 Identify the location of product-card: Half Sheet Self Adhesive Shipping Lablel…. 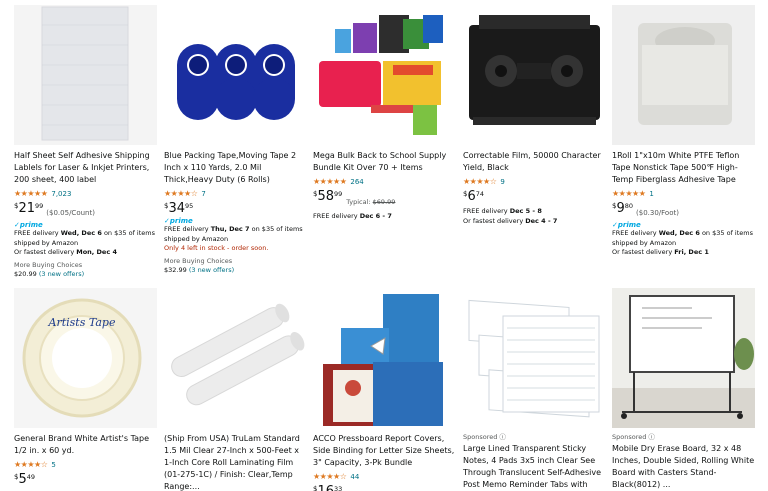
(85, 142).